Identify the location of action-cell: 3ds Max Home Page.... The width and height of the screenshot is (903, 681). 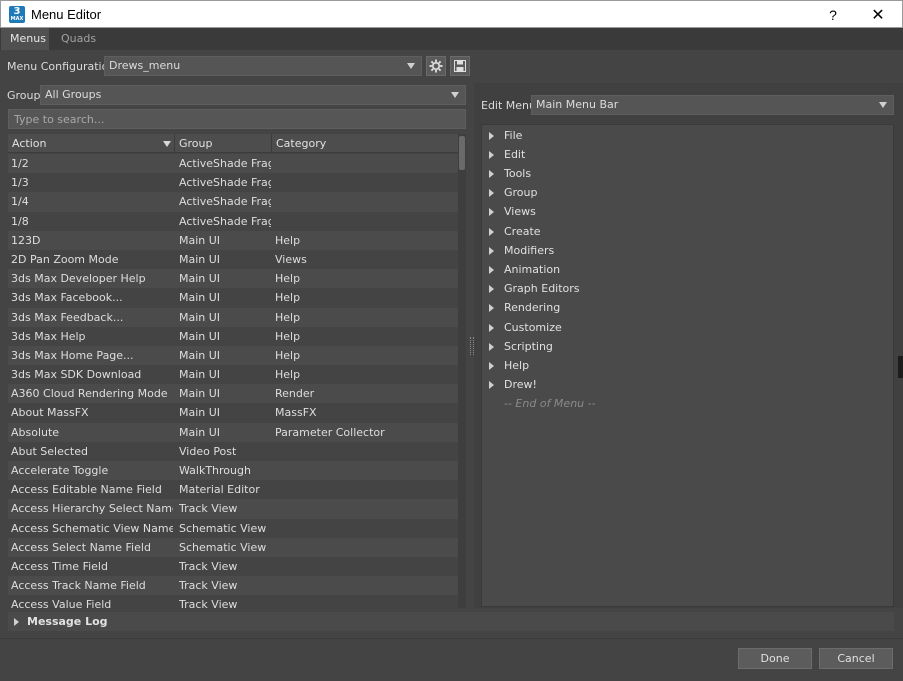
(72, 355).